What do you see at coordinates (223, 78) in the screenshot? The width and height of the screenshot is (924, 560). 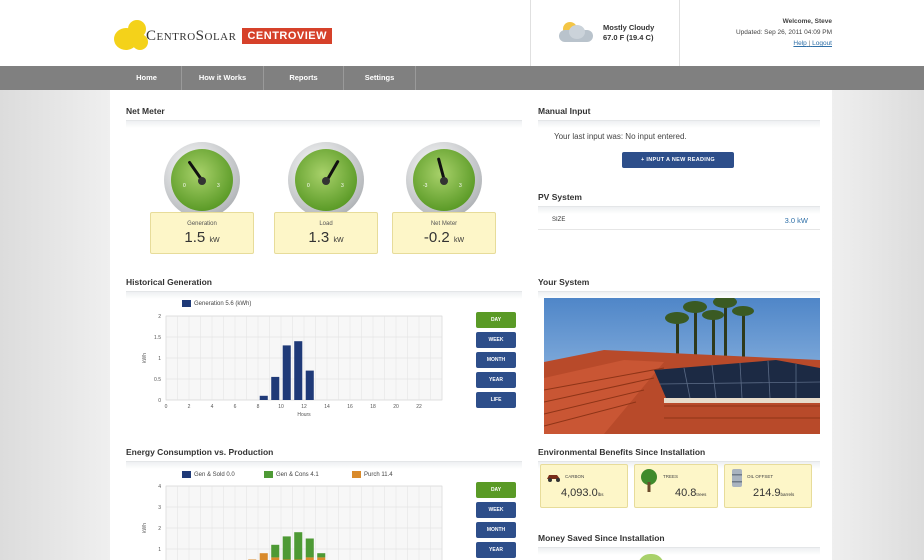 I see `nav-how-it-works: How it Works` at bounding box center [223, 78].